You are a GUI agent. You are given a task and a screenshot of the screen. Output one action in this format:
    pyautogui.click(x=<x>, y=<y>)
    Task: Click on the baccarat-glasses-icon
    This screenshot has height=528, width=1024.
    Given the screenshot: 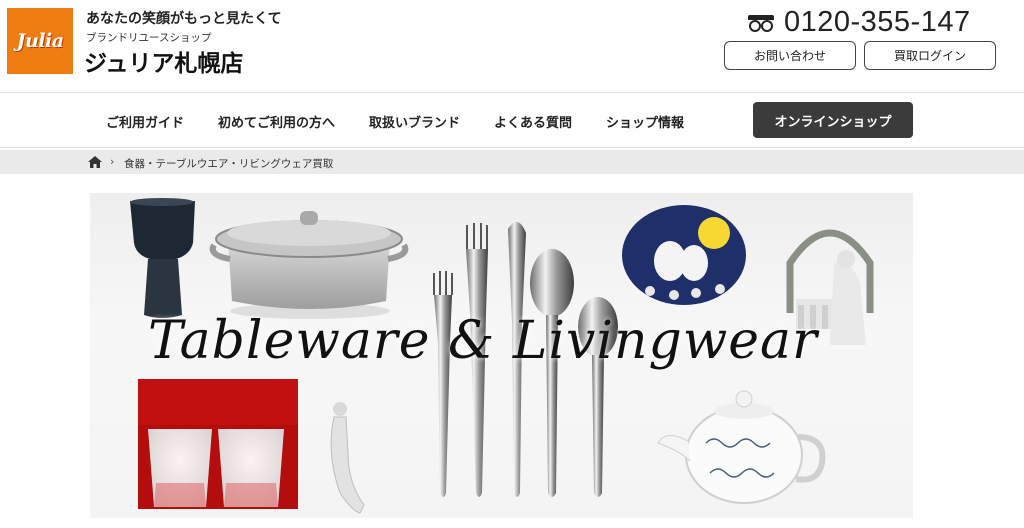 What is the action you would take?
    pyautogui.click(x=218, y=444)
    